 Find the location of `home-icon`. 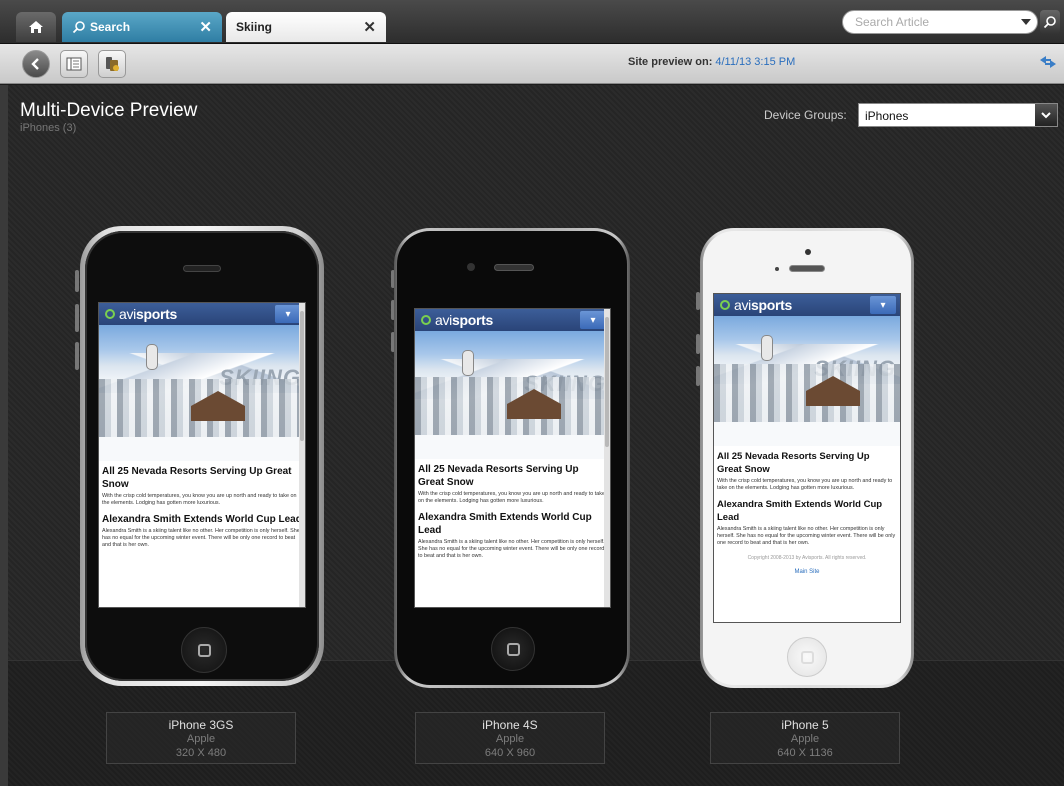

home-icon is located at coordinates (36, 27).